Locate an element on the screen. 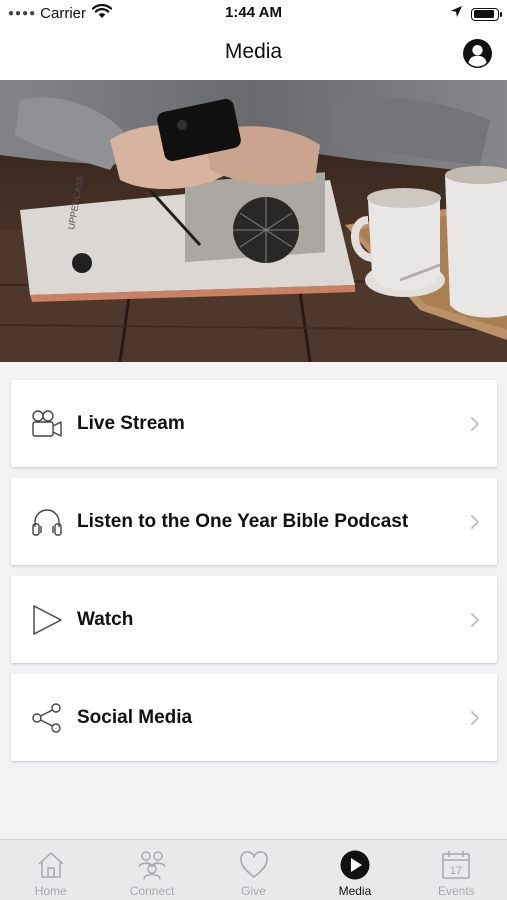 This screenshot has height=900, width=507. tab-home: Home is located at coordinates (50, 870).